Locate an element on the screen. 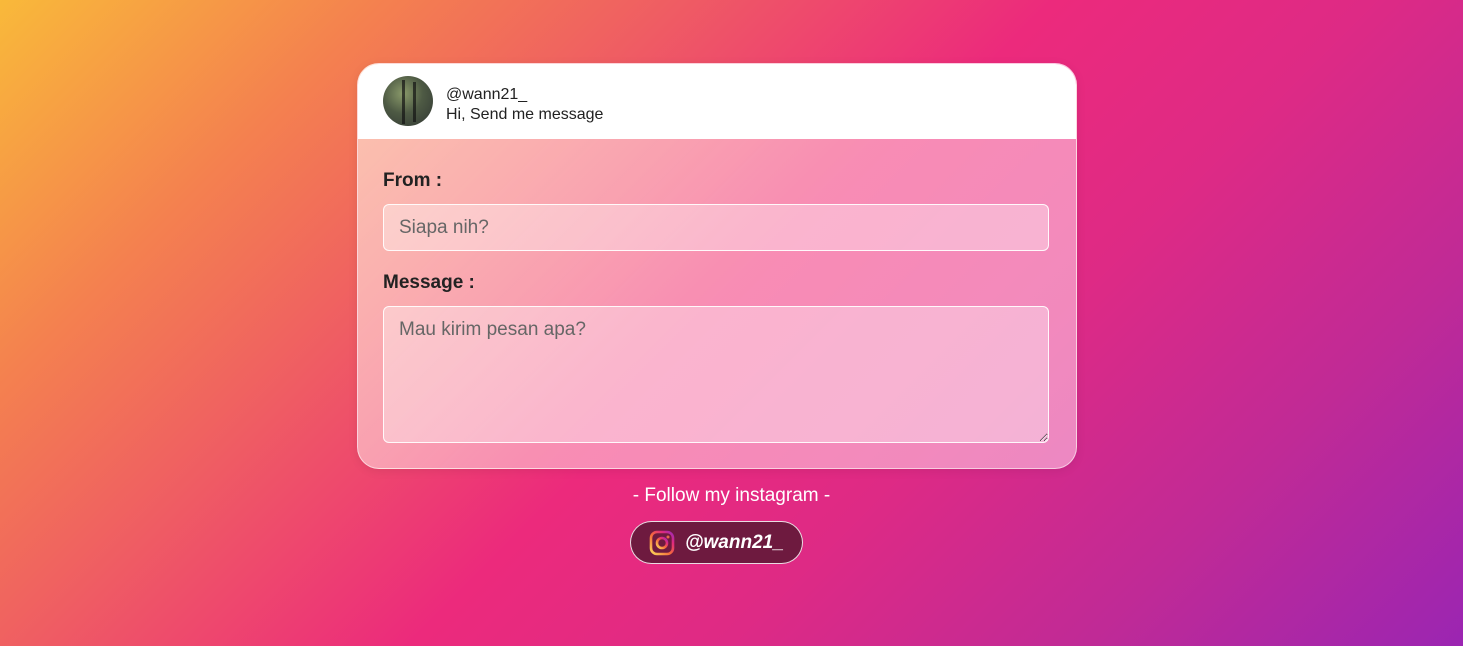 The image size is (1463, 646). instagram-link-button: @wann21_ is located at coordinates (716, 542).